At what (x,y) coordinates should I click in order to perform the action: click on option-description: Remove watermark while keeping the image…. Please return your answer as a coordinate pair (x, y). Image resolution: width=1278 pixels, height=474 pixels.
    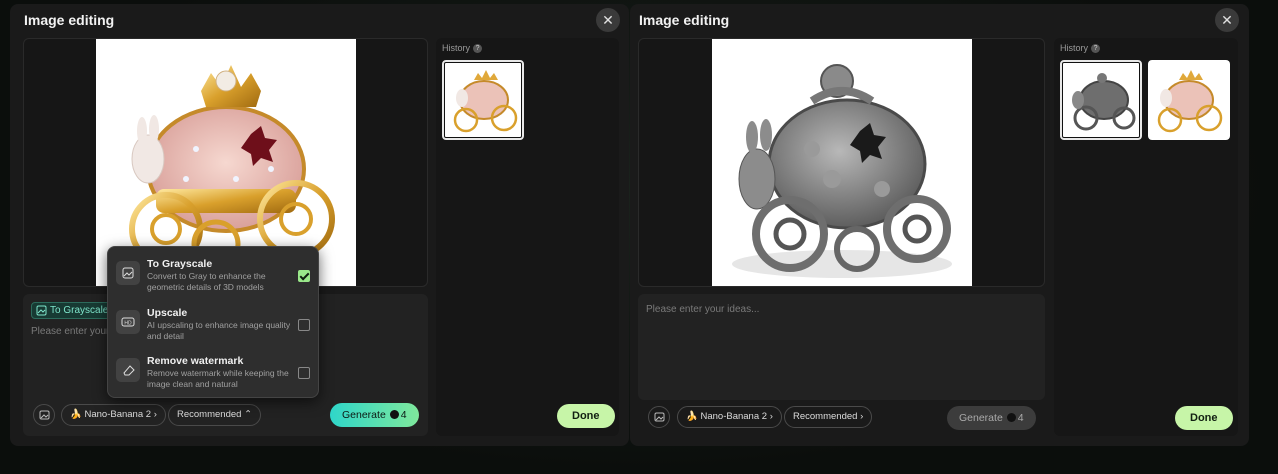
    Looking at the image, I should click on (218, 378).